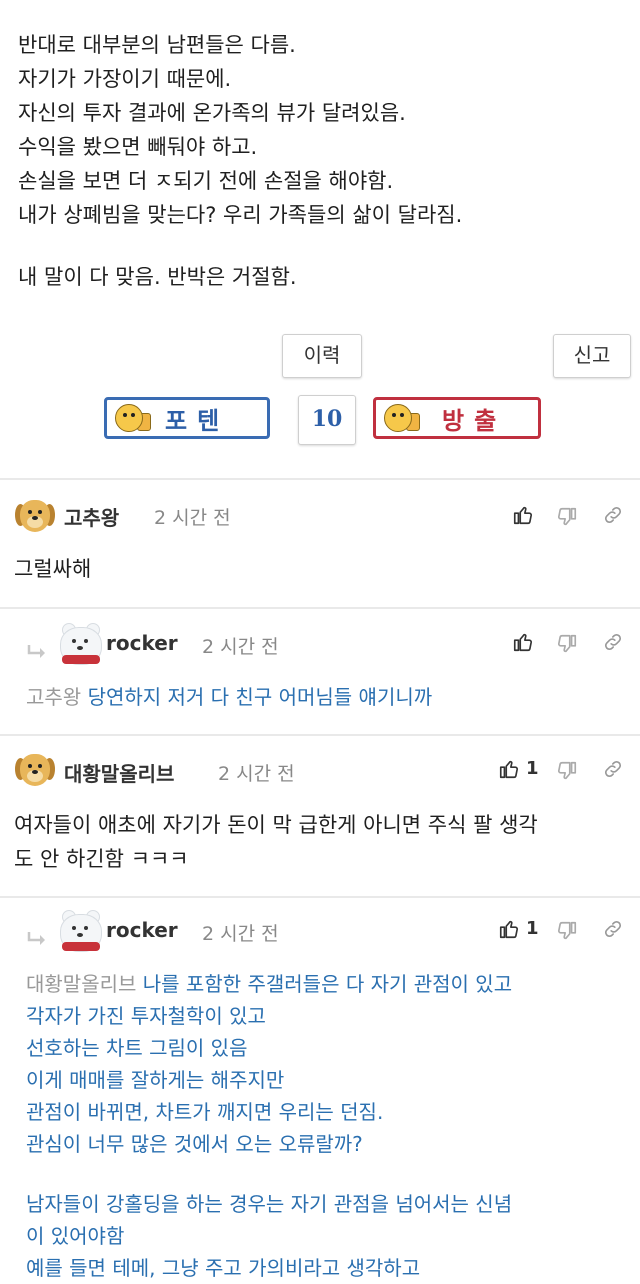  What do you see at coordinates (155, 1080) in the screenshot?
I see `reply-line: 이게 매매를 잘하게는 해주지만` at bounding box center [155, 1080].